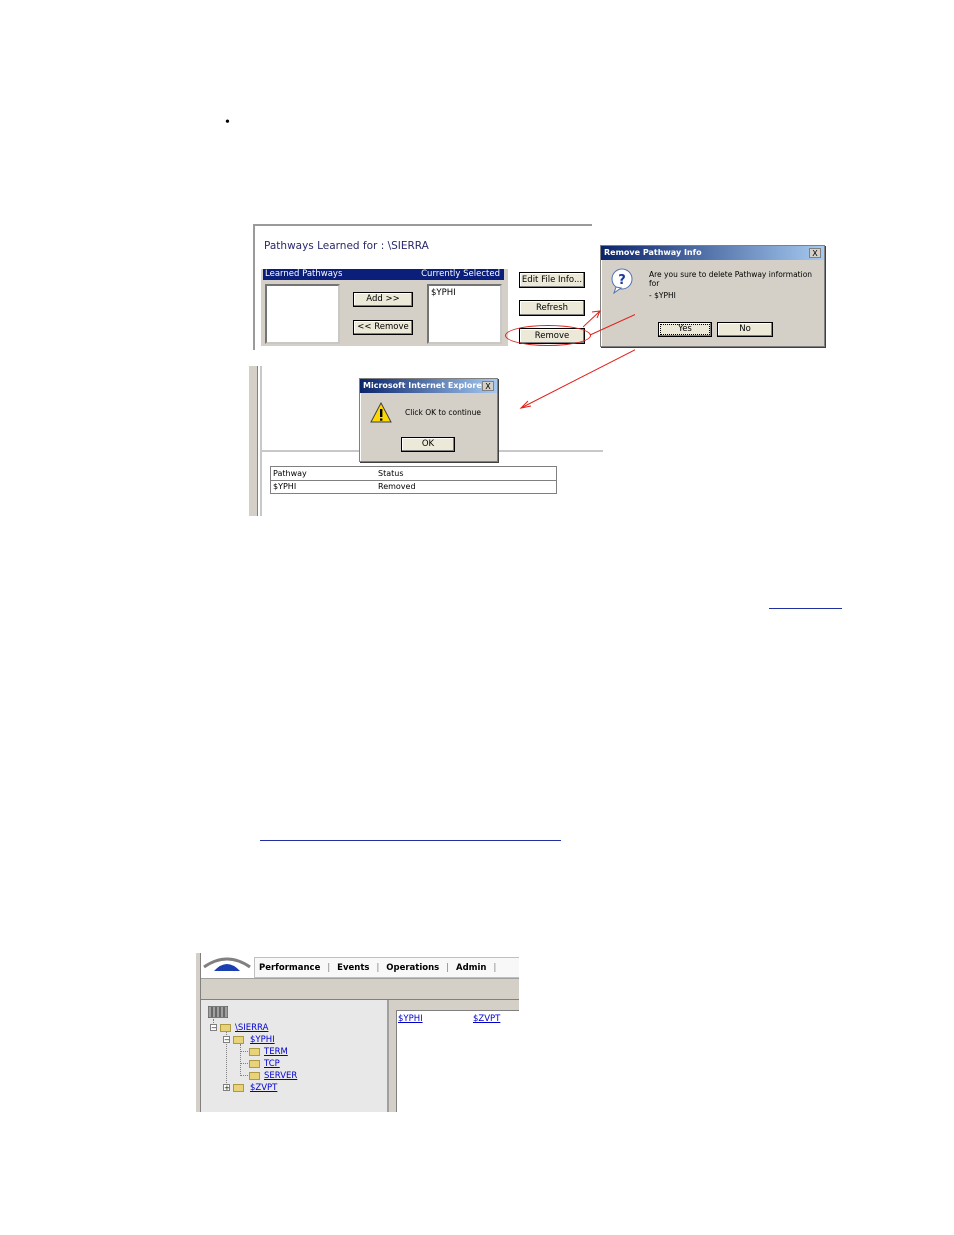 This screenshot has height=1235, width=954. What do you see at coordinates (290, 473) in the screenshot?
I see `table-header-pathway: Pathway` at bounding box center [290, 473].